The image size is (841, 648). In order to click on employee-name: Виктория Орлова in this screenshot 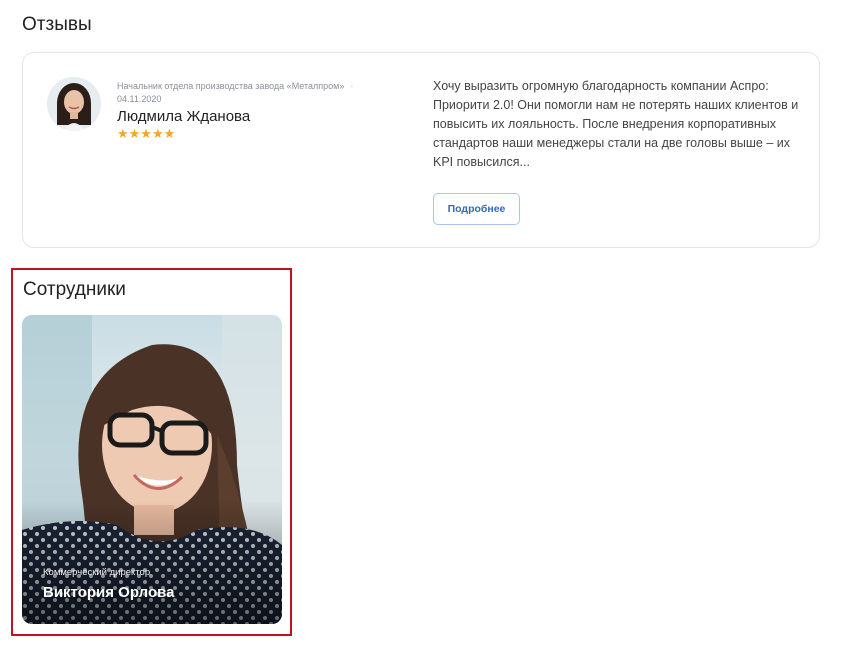, I will do `click(109, 592)`.